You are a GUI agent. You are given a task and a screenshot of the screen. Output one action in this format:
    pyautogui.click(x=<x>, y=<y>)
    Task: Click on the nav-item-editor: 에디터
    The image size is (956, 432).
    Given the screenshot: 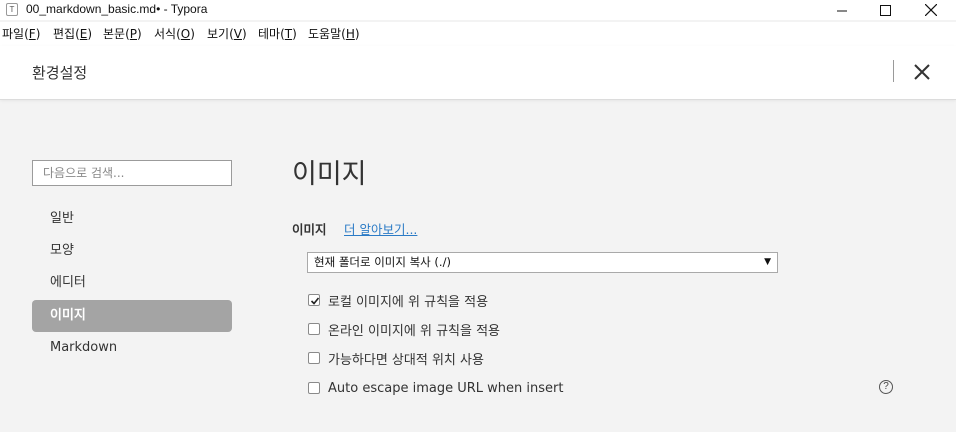 What is the action you would take?
    pyautogui.click(x=132, y=283)
    